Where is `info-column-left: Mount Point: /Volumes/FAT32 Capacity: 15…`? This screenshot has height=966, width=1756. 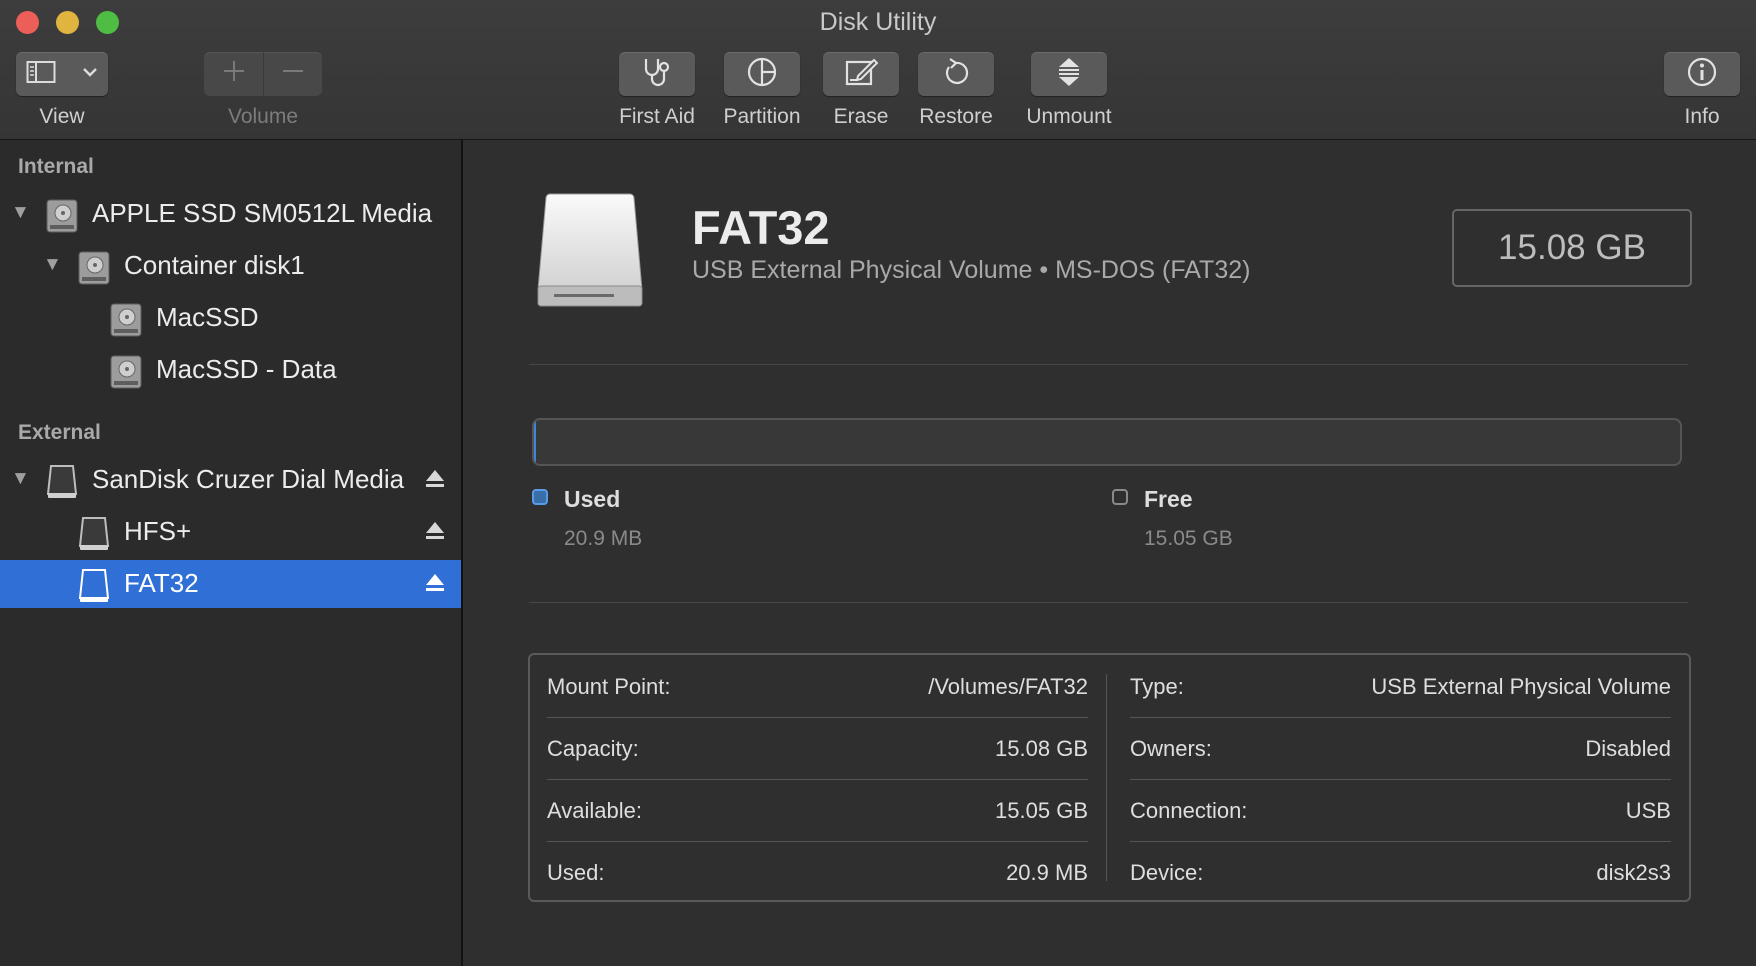 info-column-left: Mount Point: /Volumes/FAT32 Capacity: 15… is located at coordinates (817, 777).